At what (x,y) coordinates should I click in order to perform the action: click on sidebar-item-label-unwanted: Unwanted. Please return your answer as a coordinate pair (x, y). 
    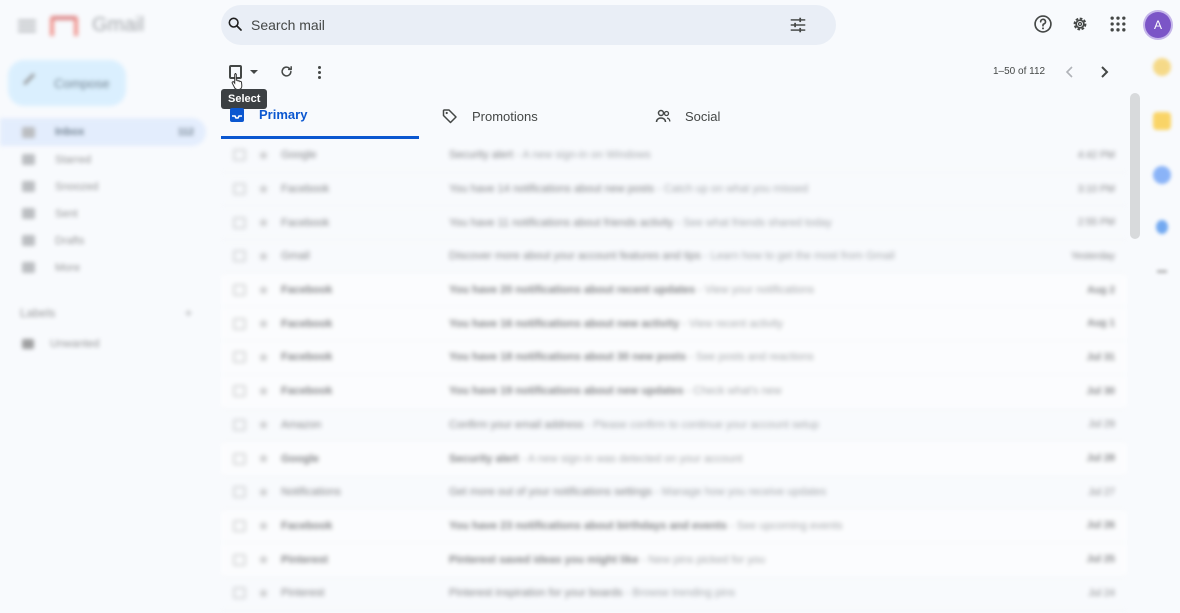
    Looking at the image, I should click on (61, 344).